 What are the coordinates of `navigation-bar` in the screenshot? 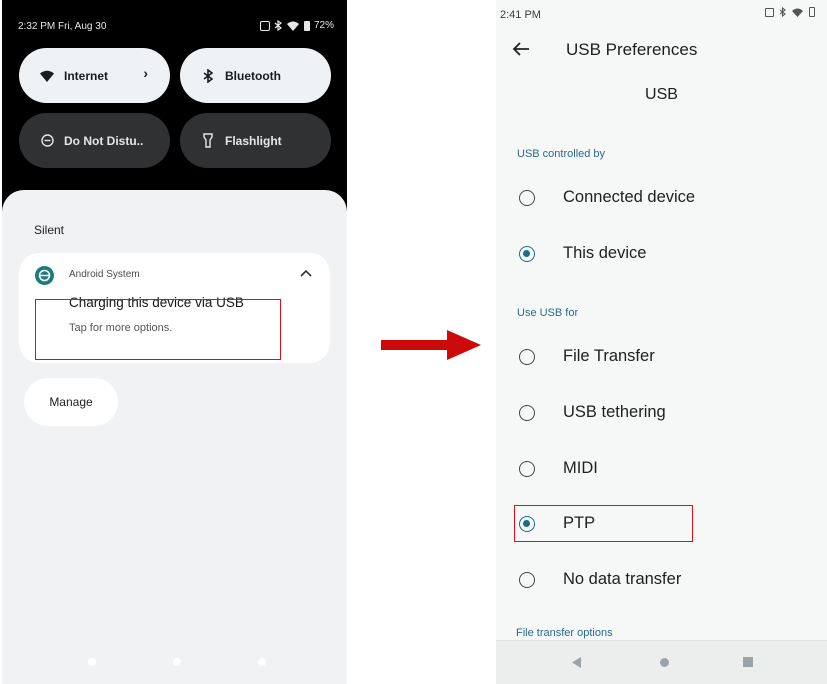 It's located at (661, 662).